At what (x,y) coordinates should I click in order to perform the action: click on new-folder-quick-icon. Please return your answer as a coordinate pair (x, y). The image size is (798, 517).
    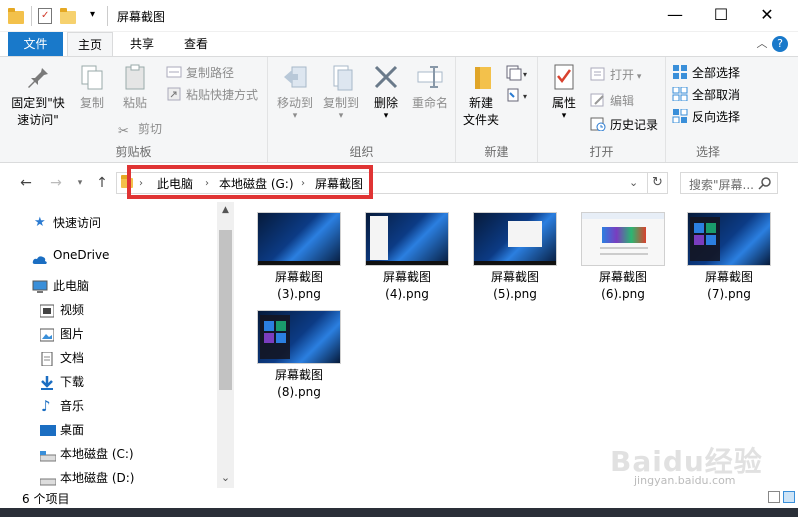
    Looking at the image, I should click on (68, 16).